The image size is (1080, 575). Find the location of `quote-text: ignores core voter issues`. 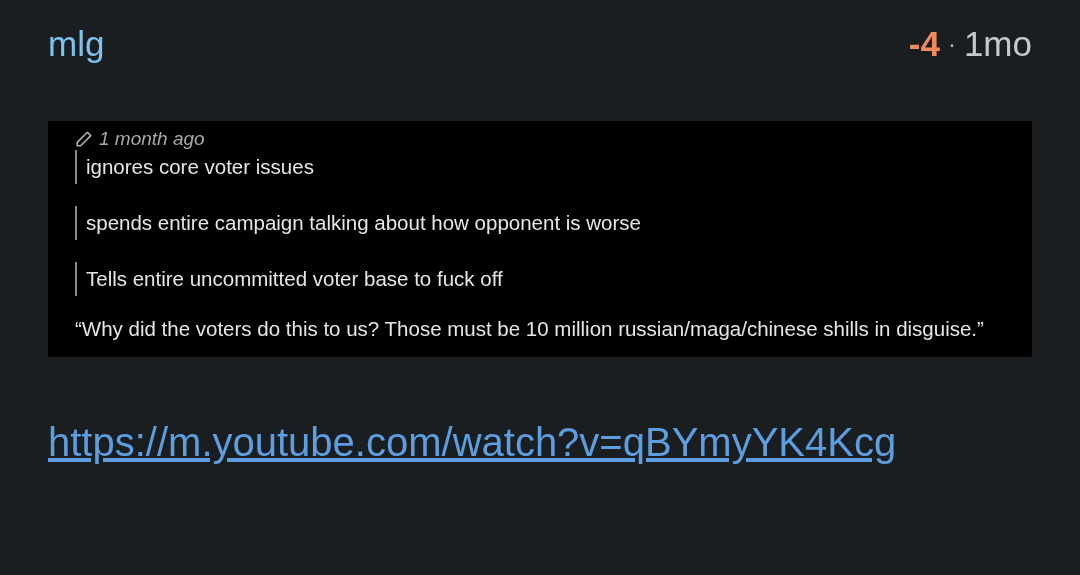

quote-text: ignores core voter issues is located at coordinates (540, 167).